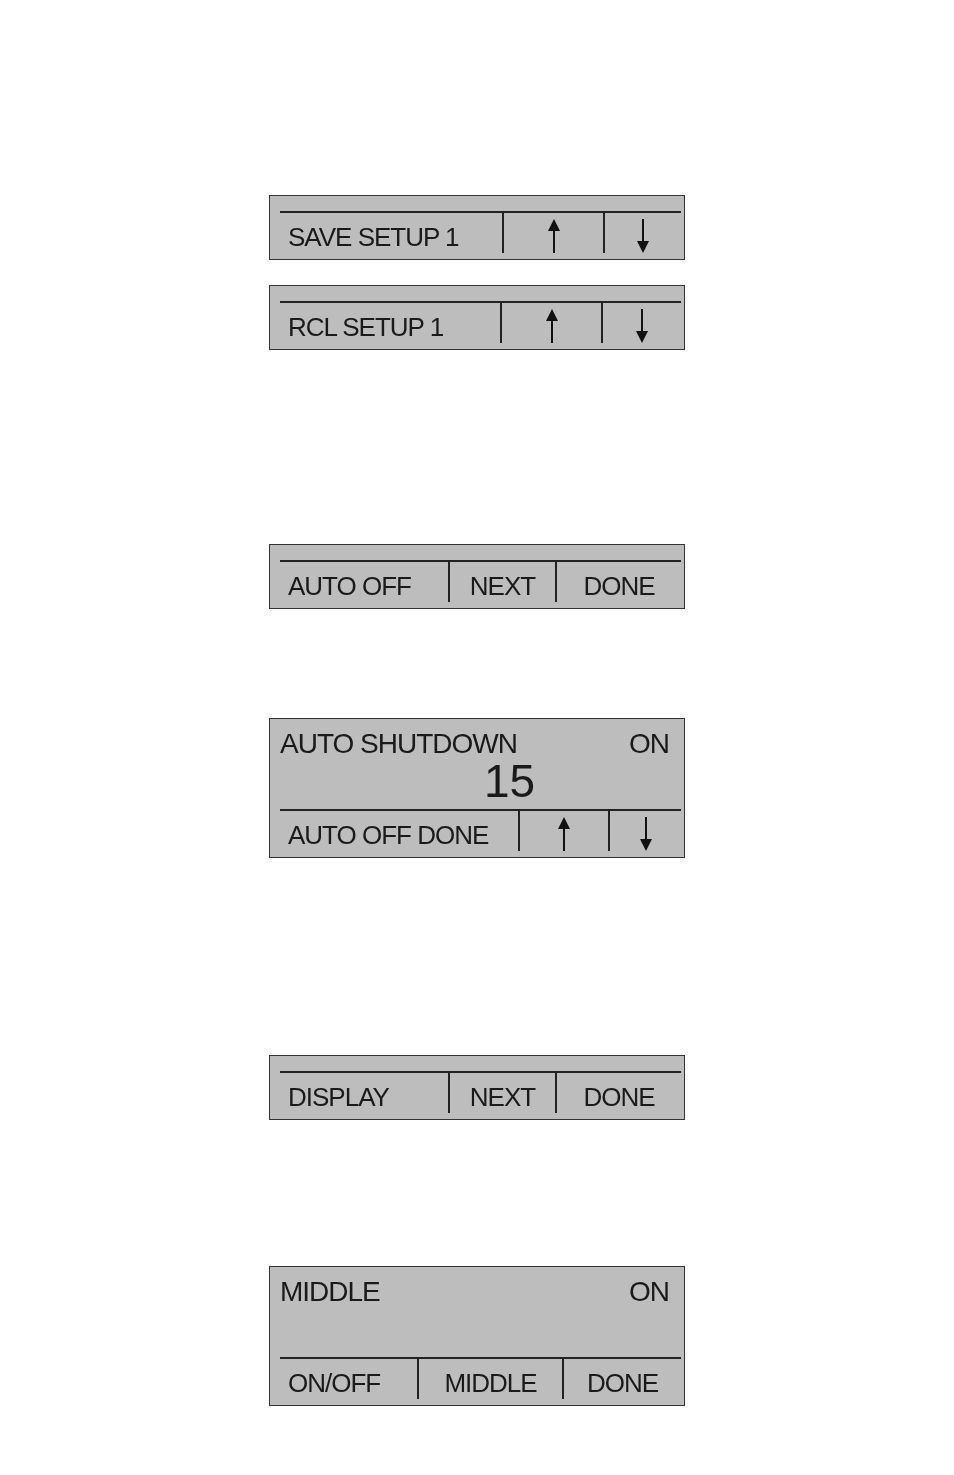  Describe the element at coordinates (364, 1093) in the screenshot. I see `softkey-button: DISPLAY` at that location.